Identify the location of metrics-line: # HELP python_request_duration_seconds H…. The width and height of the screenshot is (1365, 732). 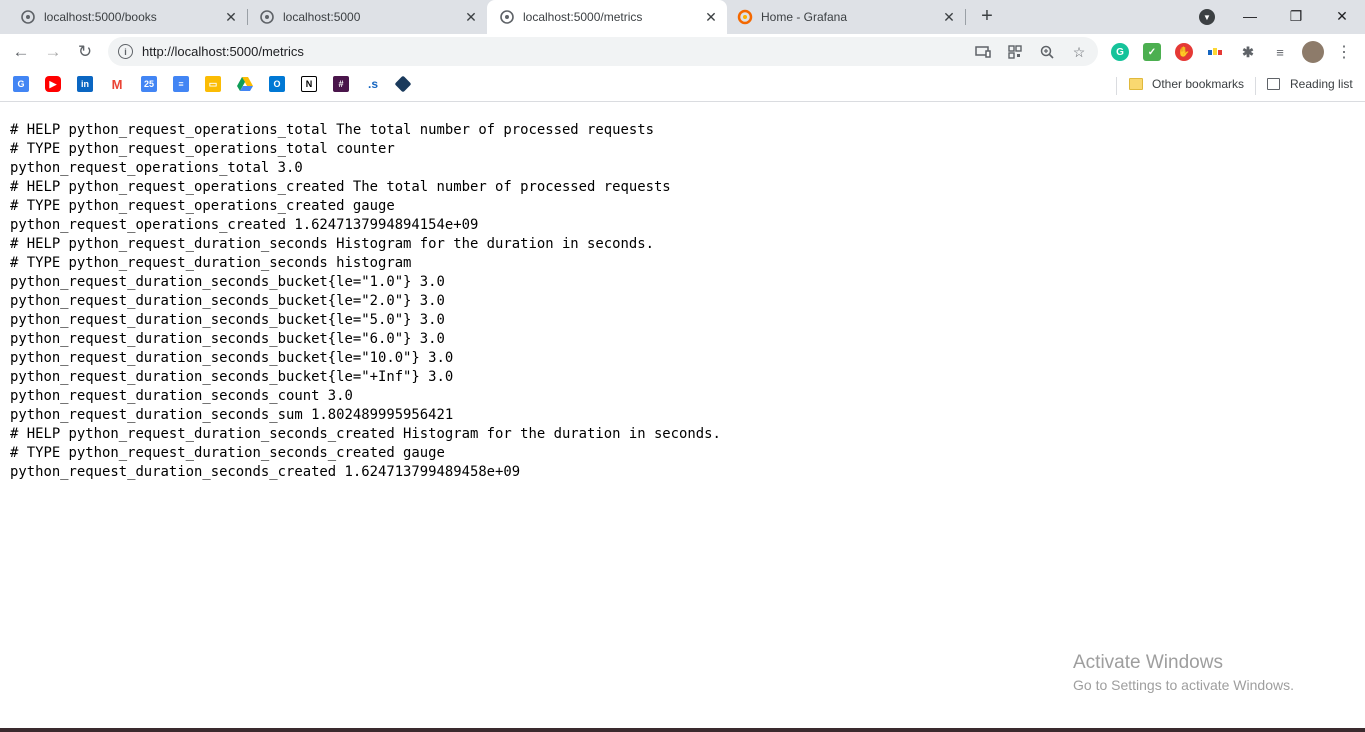
(332, 244).